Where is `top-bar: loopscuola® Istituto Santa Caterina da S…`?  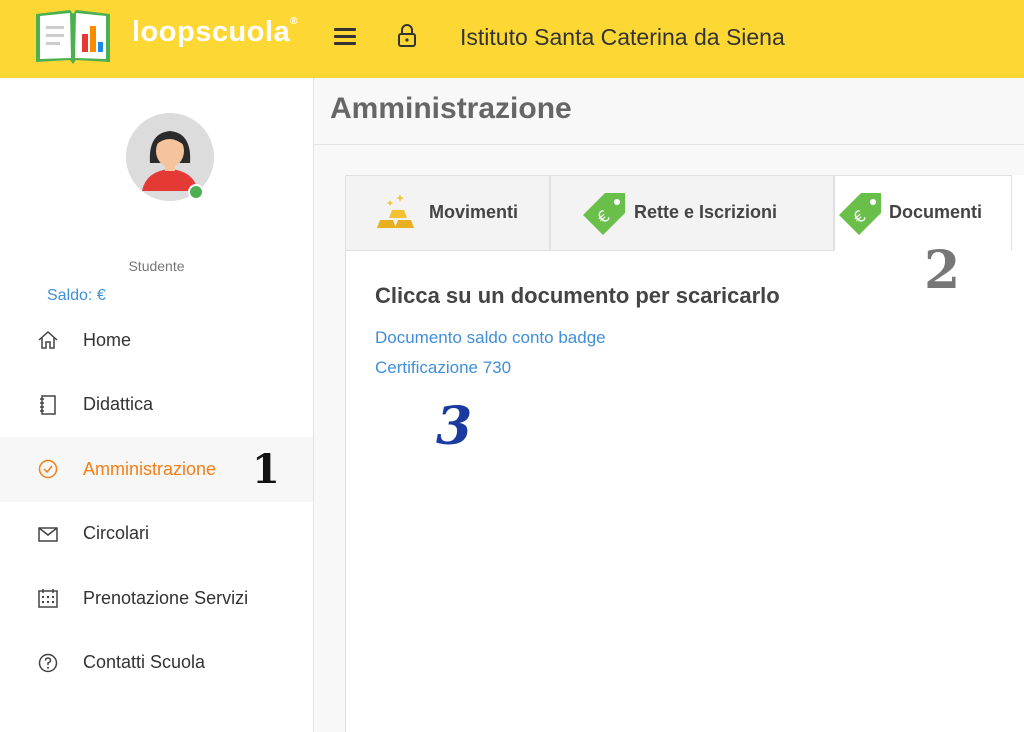
top-bar: loopscuola® Istituto Santa Caterina da S… is located at coordinates (512, 39).